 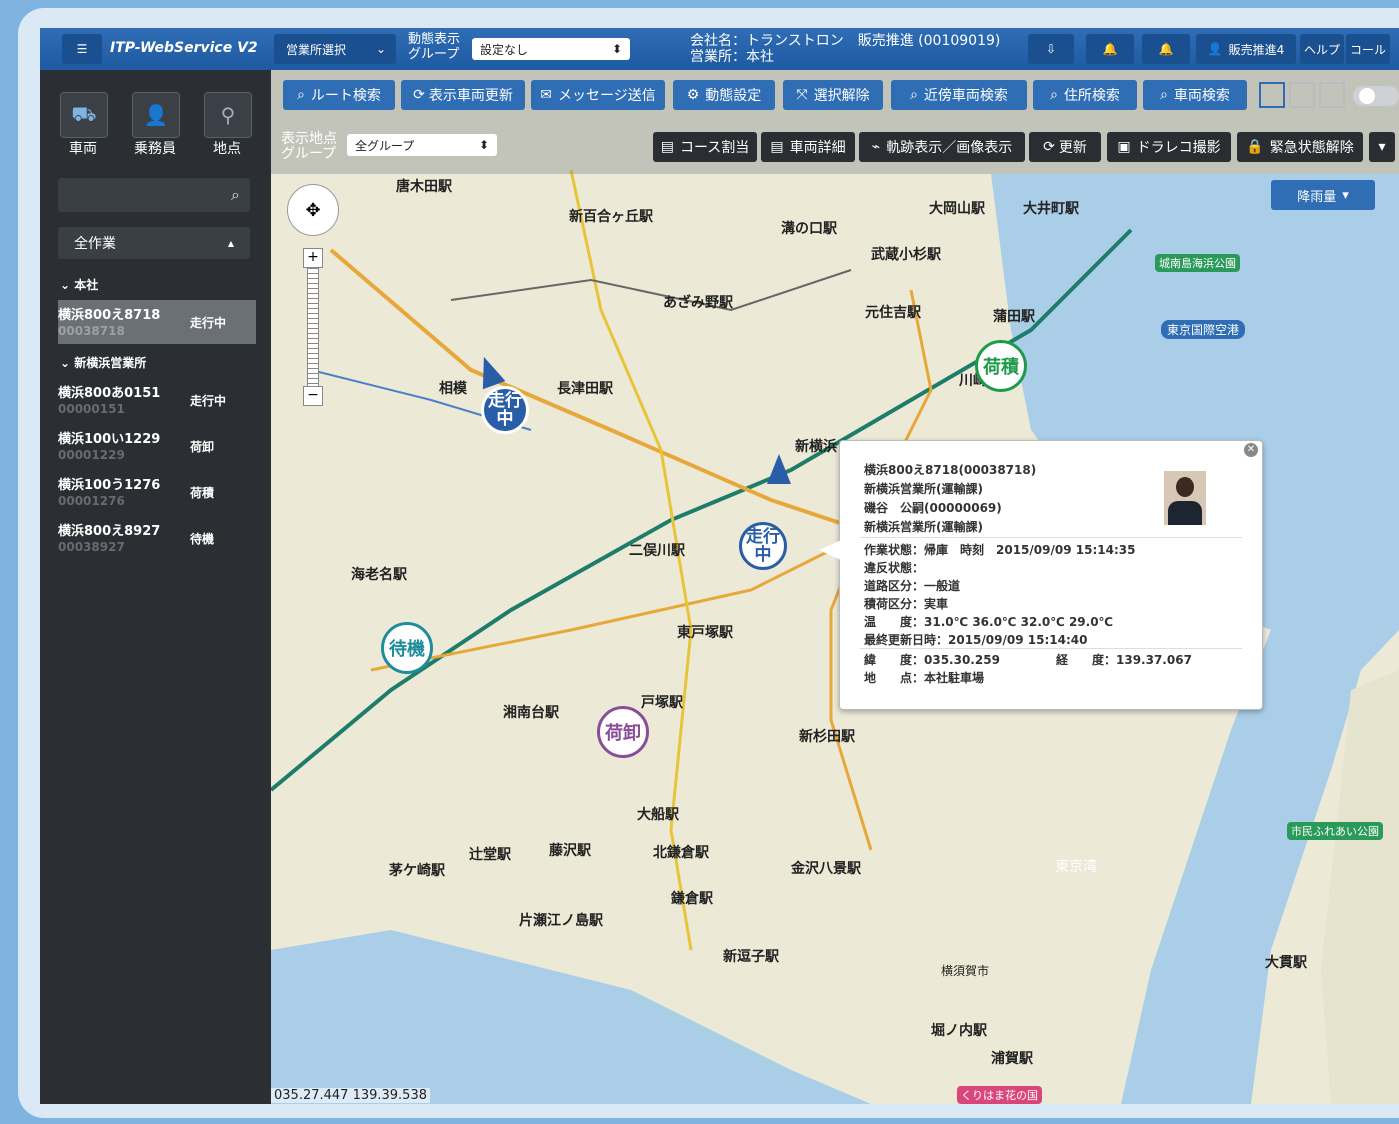 I want to click on tab-driver: 👤, so click(x=156, y=115).